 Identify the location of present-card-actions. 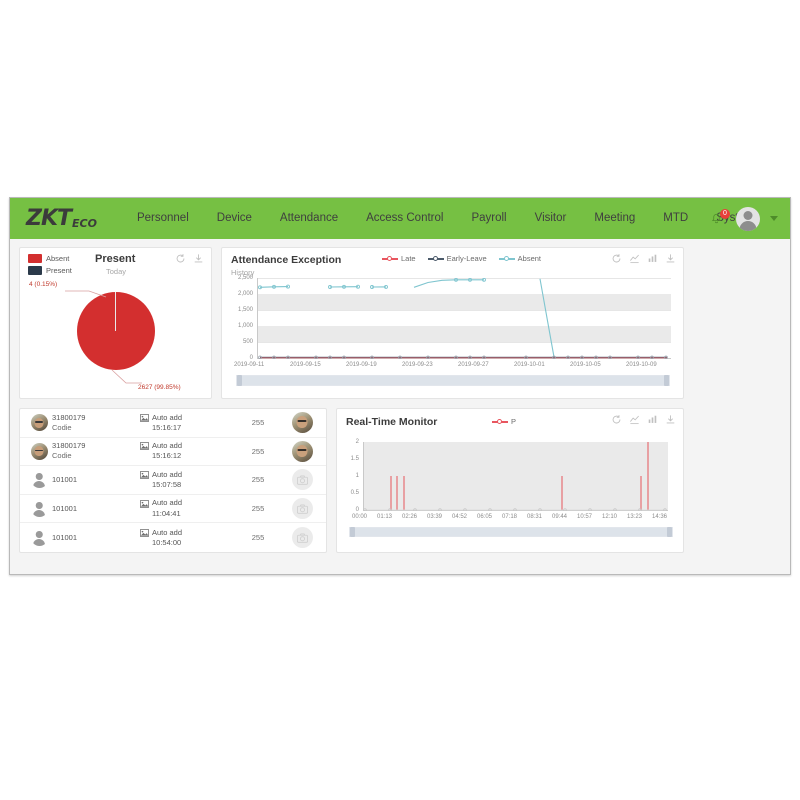
(189, 258).